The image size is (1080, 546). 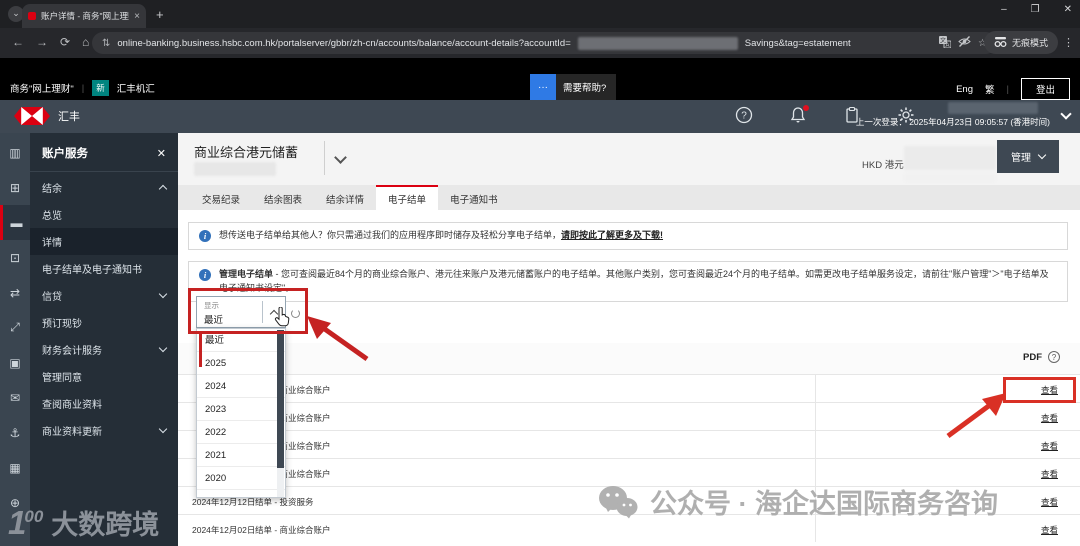 What do you see at coordinates (18, 42) in the screenshot?
I see `back-icon: ←` at bounding box center [18, 42].